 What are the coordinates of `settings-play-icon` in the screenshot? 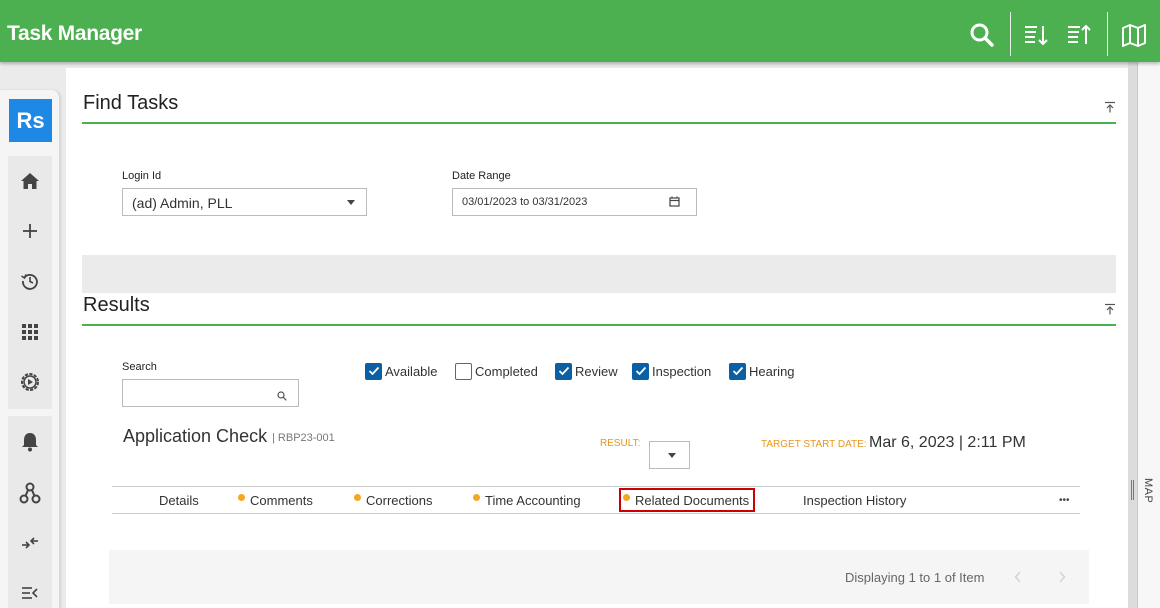 It's located at (30, 382).